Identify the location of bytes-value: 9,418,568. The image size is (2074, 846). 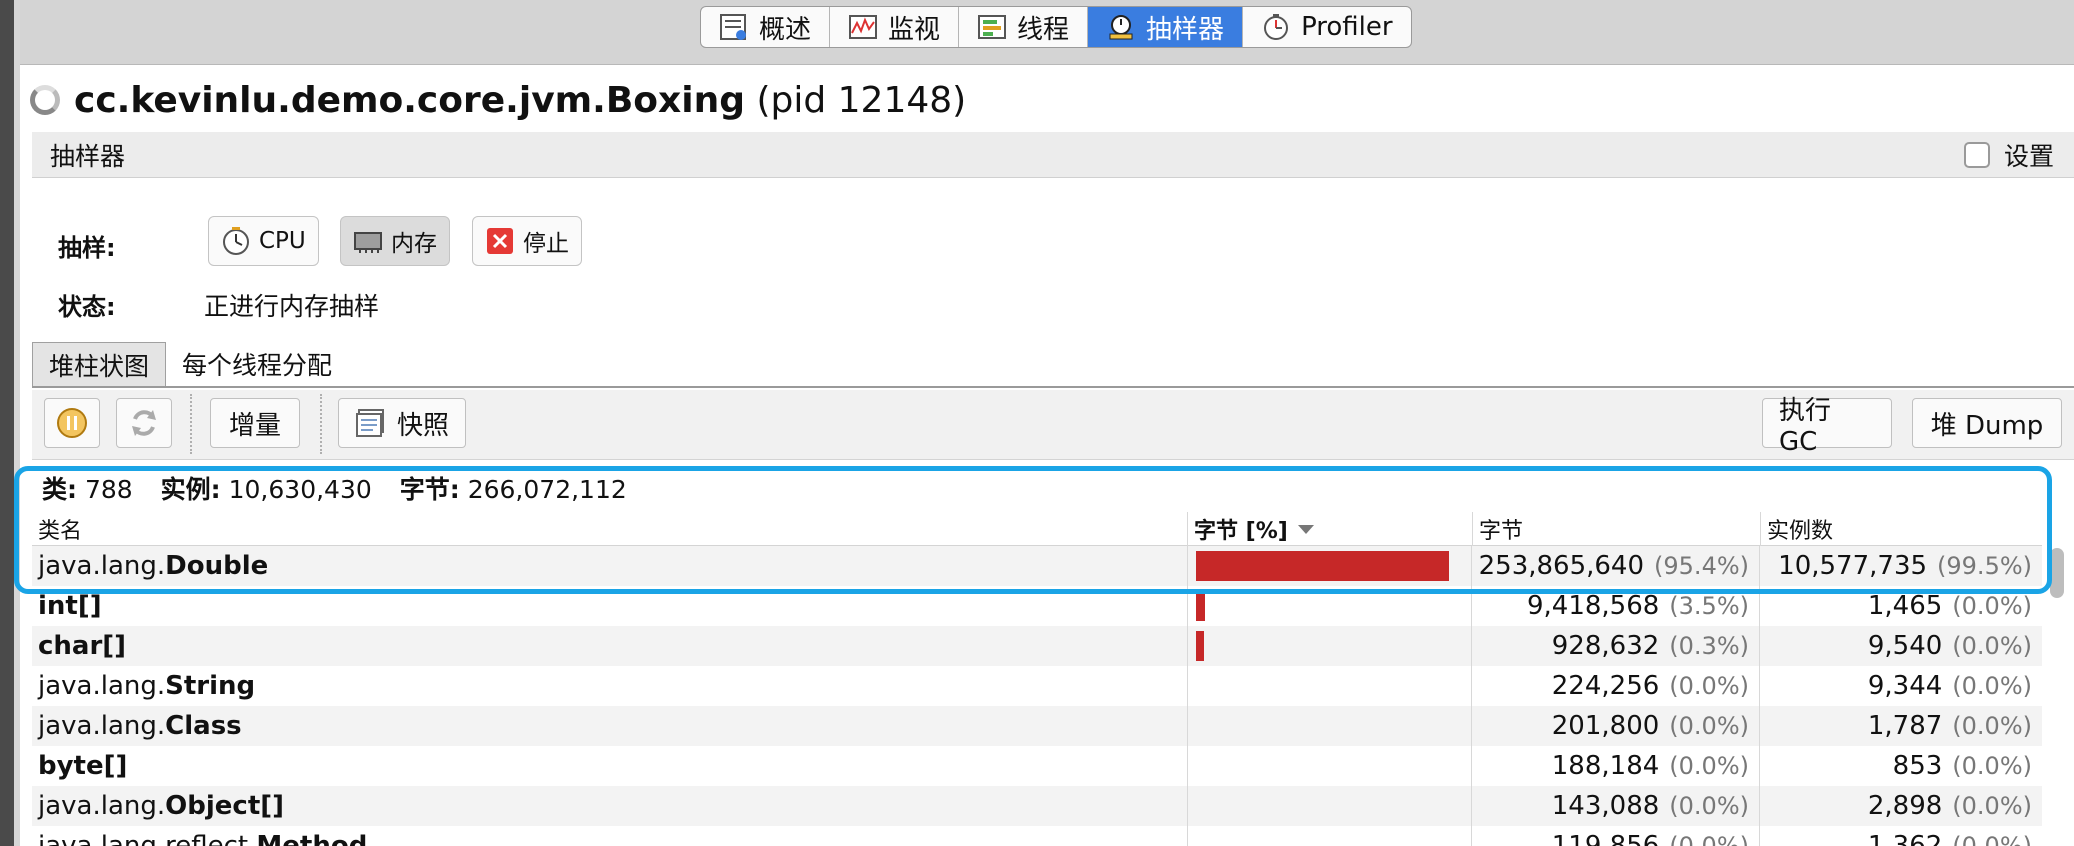
(1593, 606).